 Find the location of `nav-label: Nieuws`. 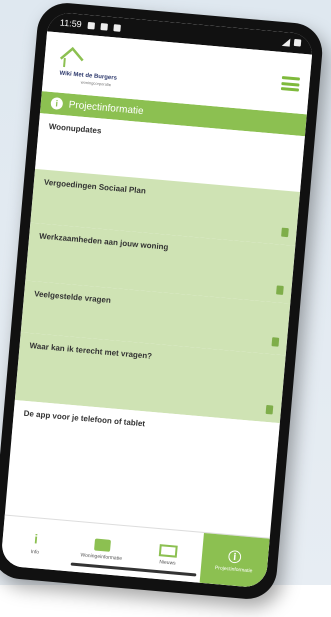

nav-label: Nieuws is located at coordinates (167, 562).